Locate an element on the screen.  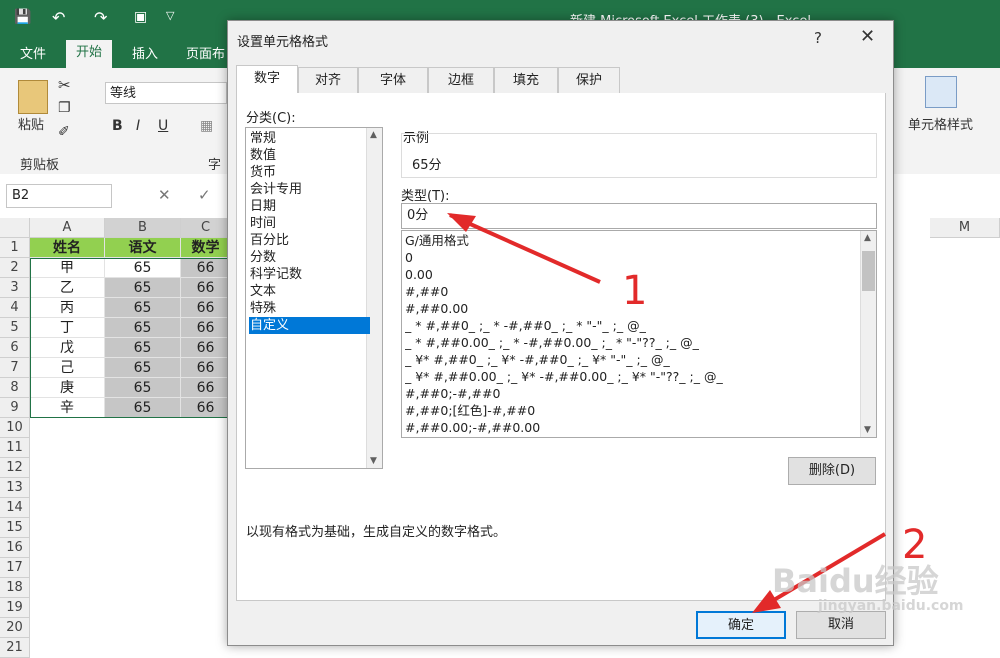
arrow-step1-head is located at coordinates (461, 222).